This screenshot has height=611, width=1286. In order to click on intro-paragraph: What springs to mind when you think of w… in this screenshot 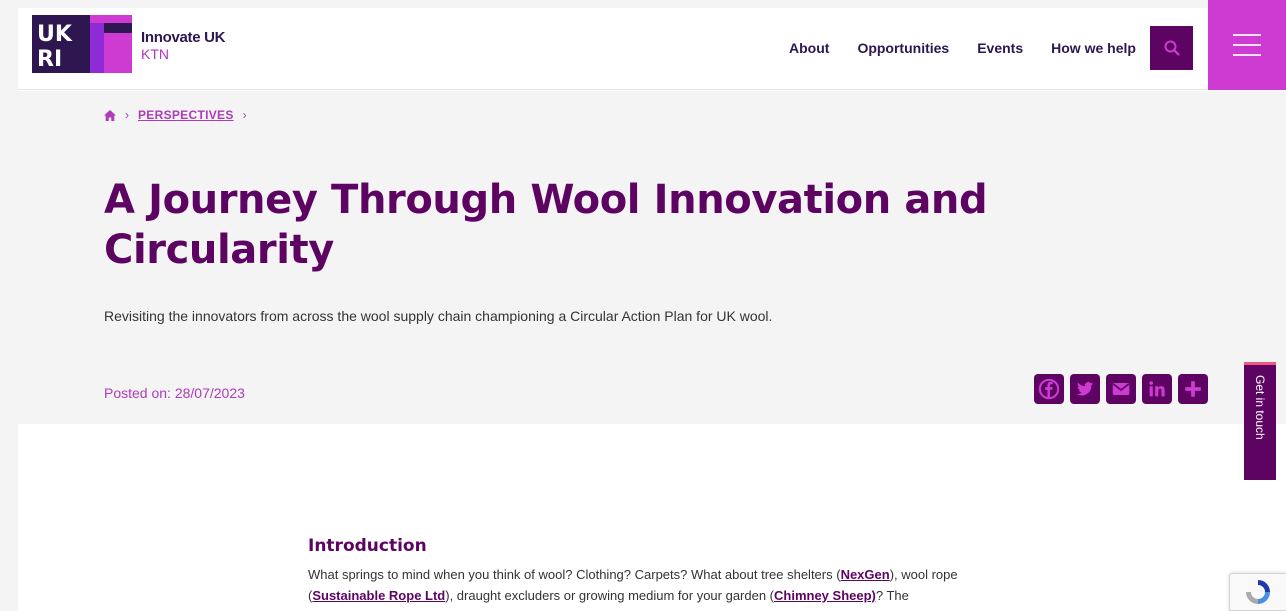, I will do `click(658, 585)`.